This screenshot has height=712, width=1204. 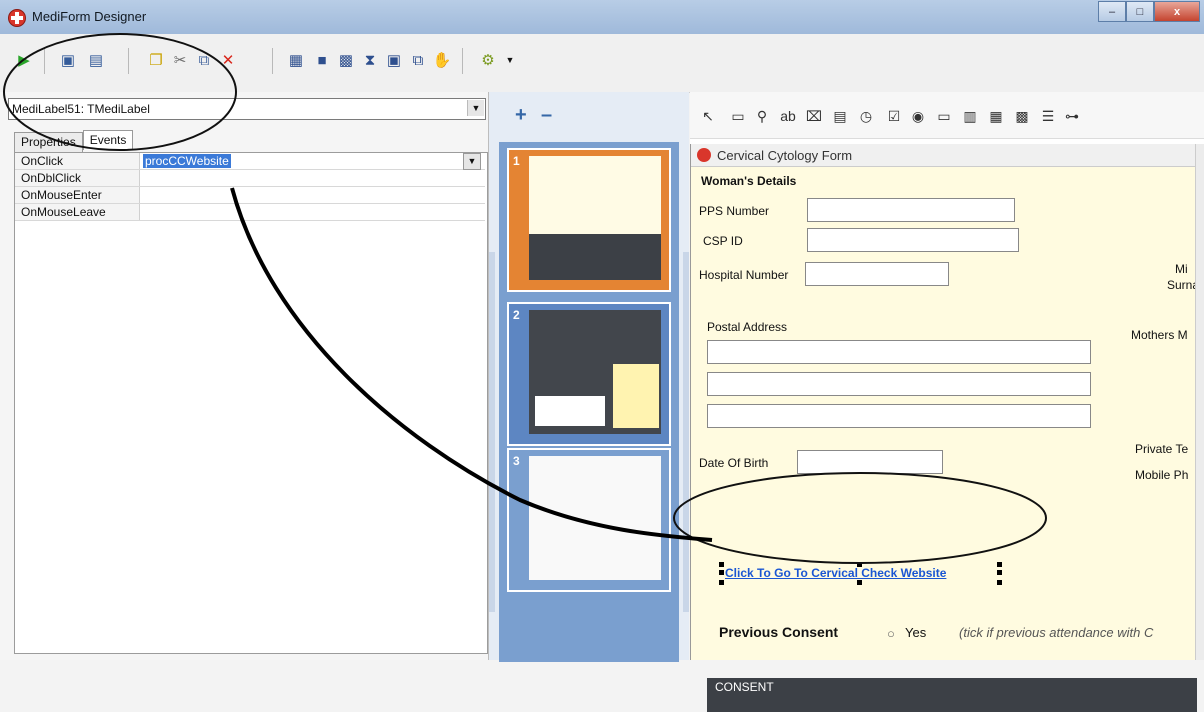 What do you see at coordinates (899, 416) in the screenshot?
I see `postal-line-3-input` at bounding box center [899, 416].